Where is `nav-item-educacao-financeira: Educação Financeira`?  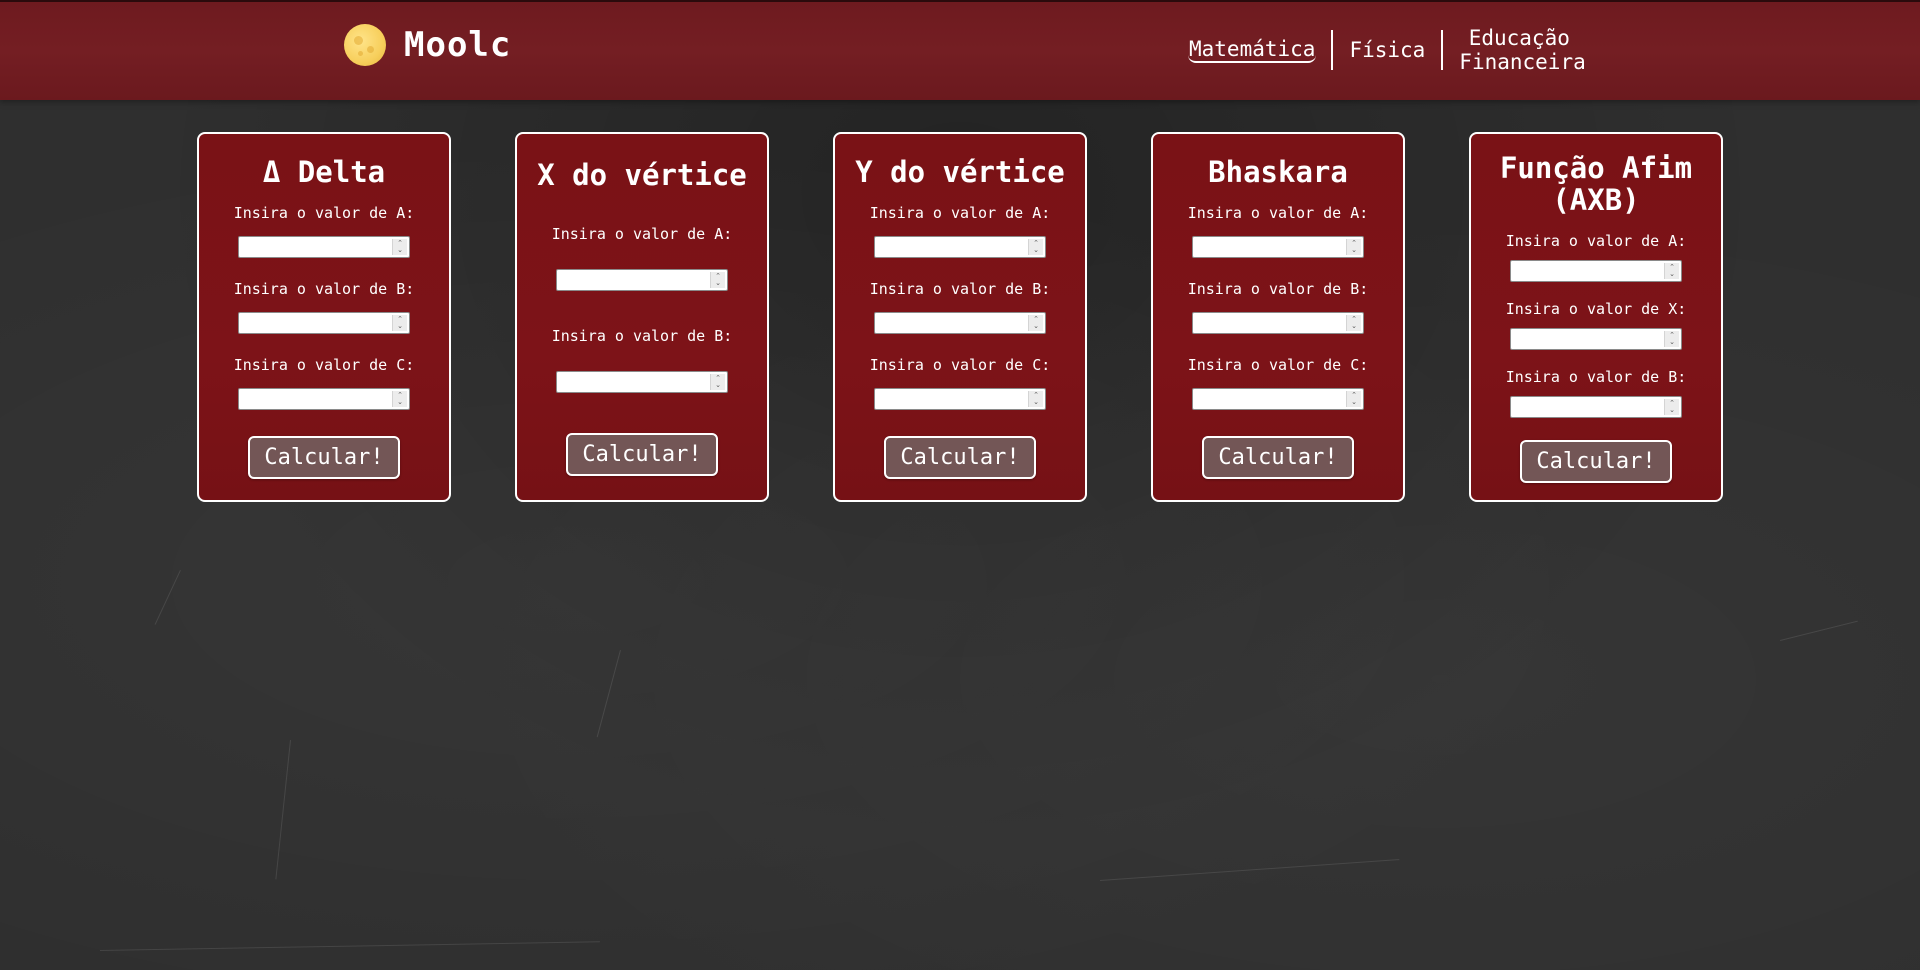 nav-item-educacao-financeira: Educação Financeira is located at coordinates (1519, 50).